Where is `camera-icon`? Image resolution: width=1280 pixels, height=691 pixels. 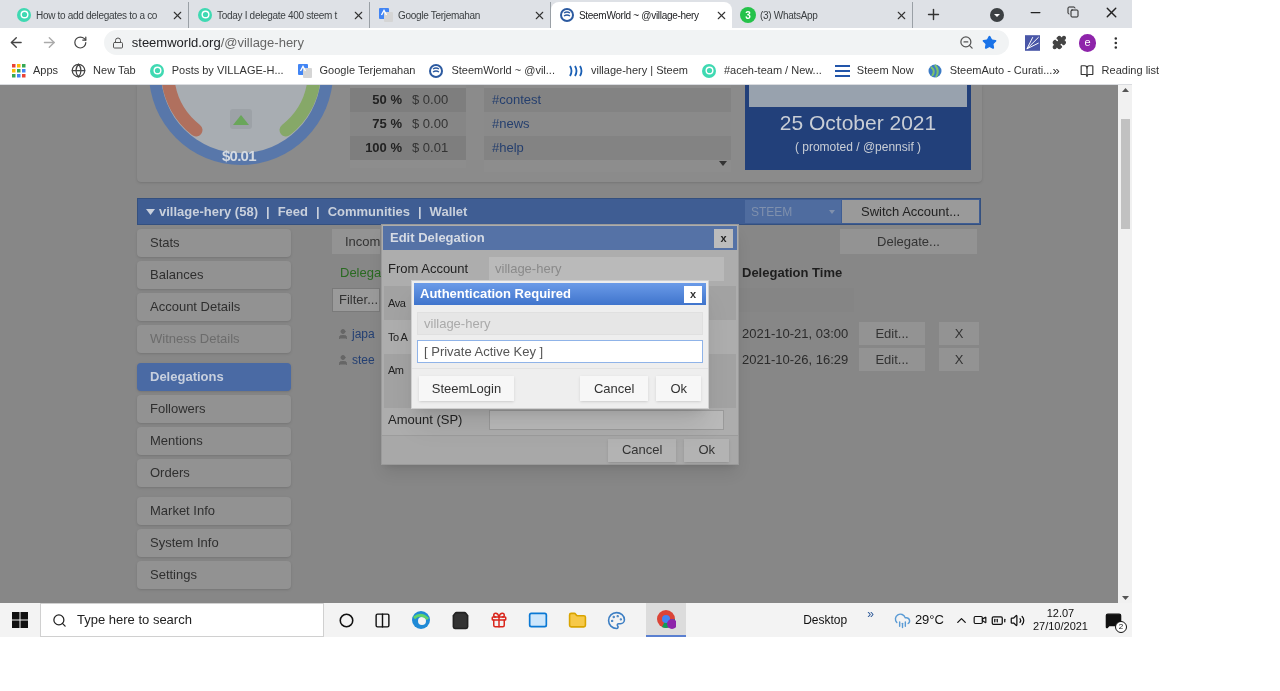
camera-icon is located at coordinates (979, 620).